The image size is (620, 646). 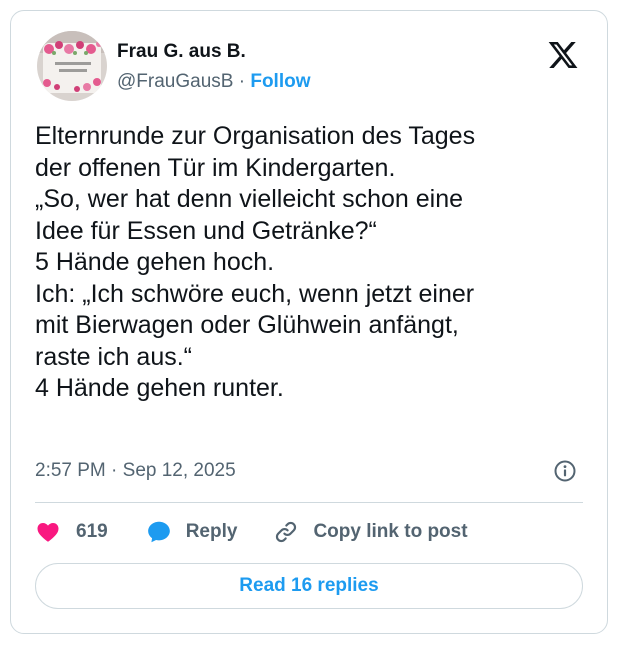 I want to click on avatar, so click(x=72, y=66).